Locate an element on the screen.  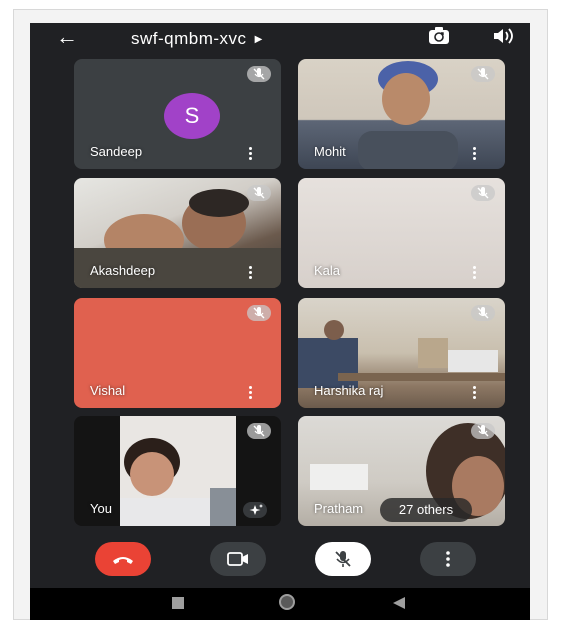
back-triangle-icon is located at coordinates (399, 603).